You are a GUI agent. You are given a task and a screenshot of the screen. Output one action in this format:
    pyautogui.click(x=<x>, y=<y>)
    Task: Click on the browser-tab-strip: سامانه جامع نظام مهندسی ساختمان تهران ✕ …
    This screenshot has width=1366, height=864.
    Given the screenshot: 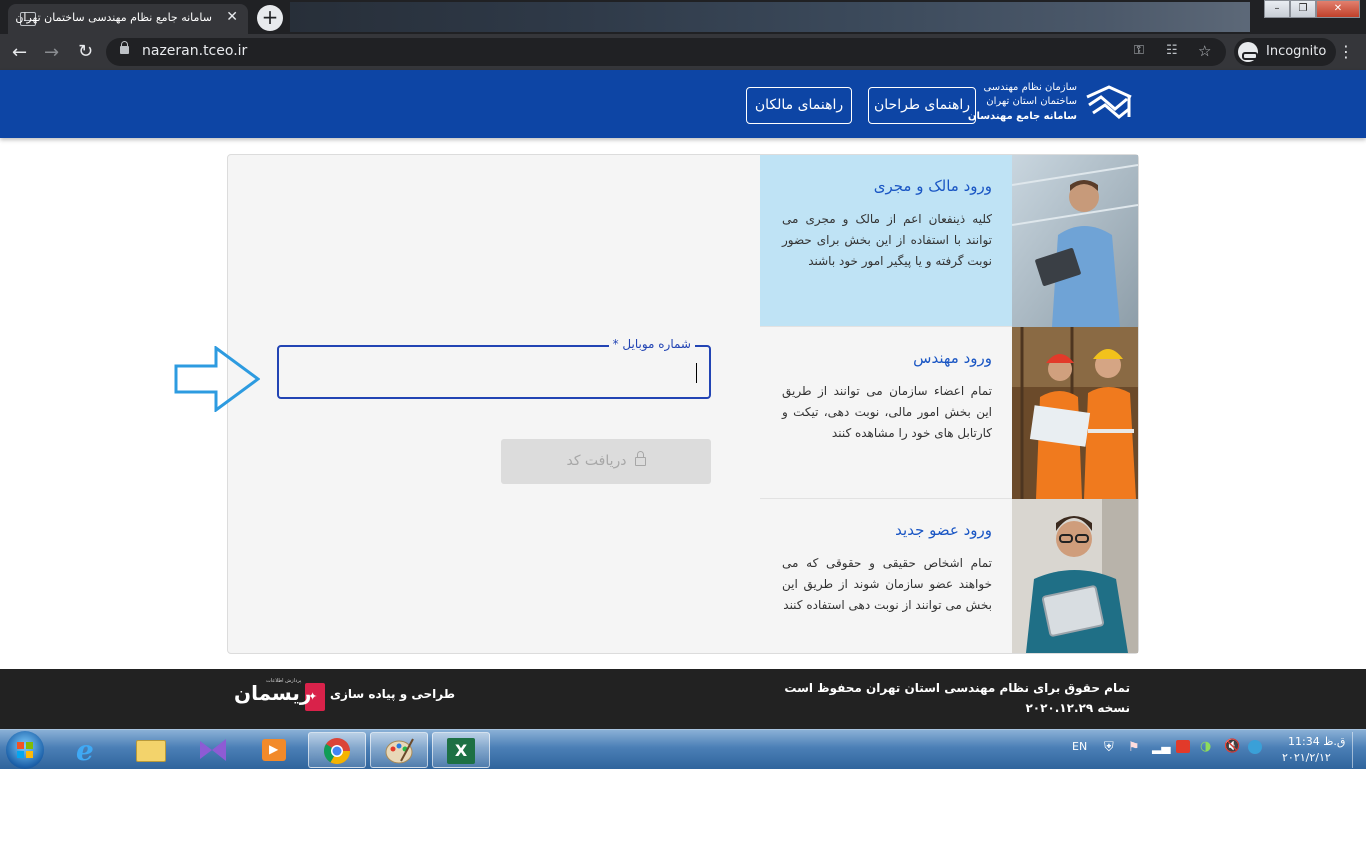 What is the action you would take?
    pyautogui.click(x=683, y=17)
    